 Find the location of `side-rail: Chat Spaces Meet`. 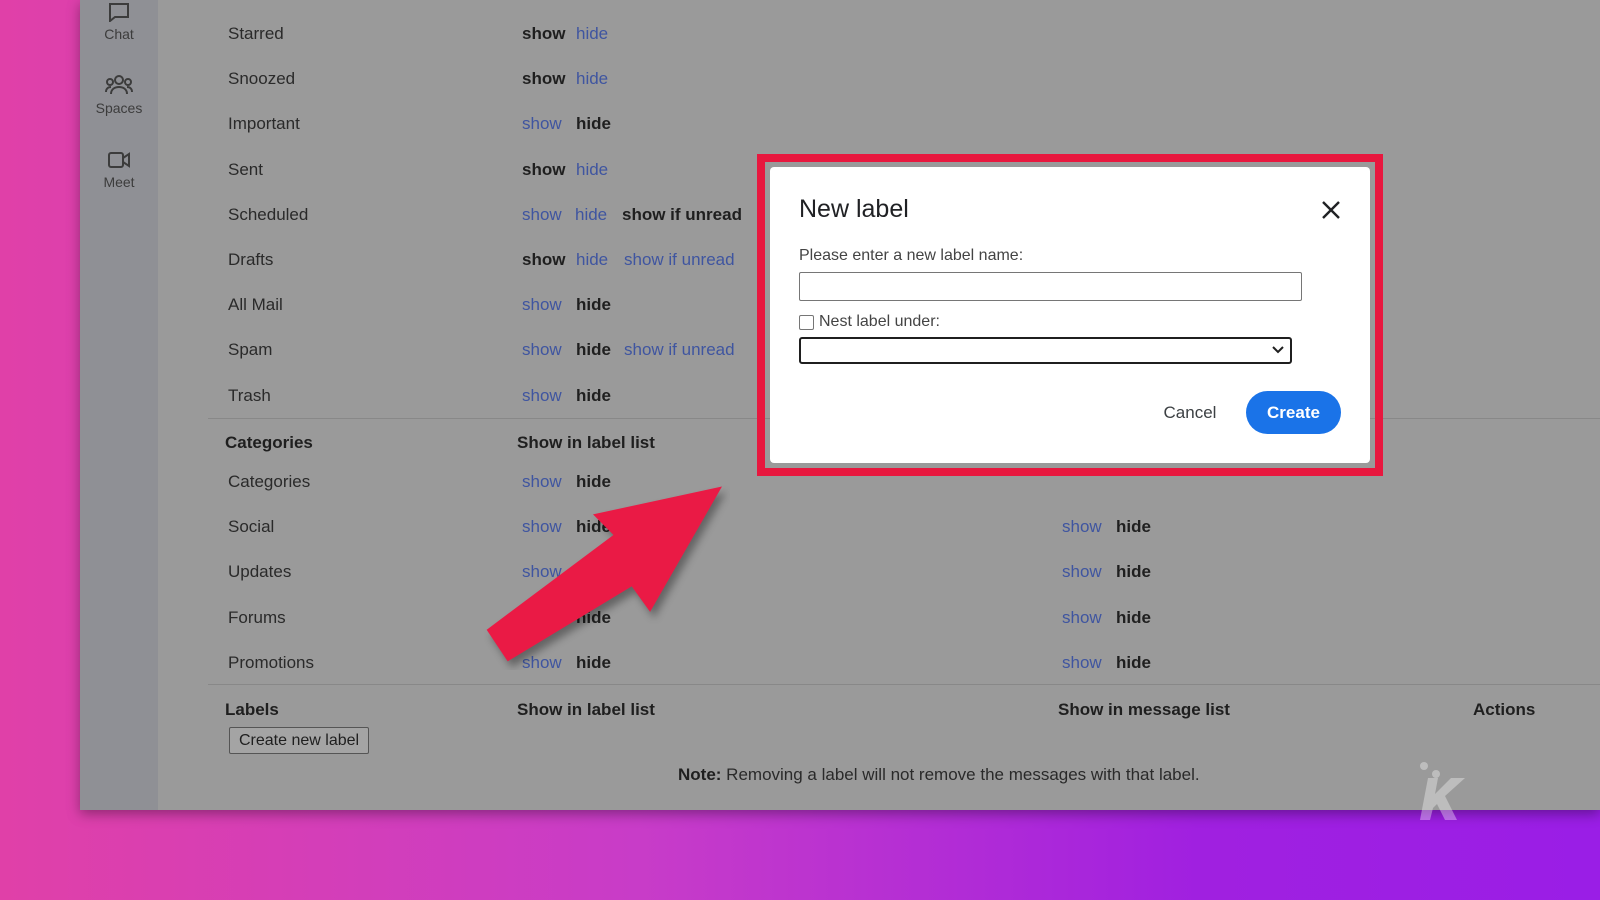

side-rail: Chat Spaces Meet is located at coordinates (119, 405).